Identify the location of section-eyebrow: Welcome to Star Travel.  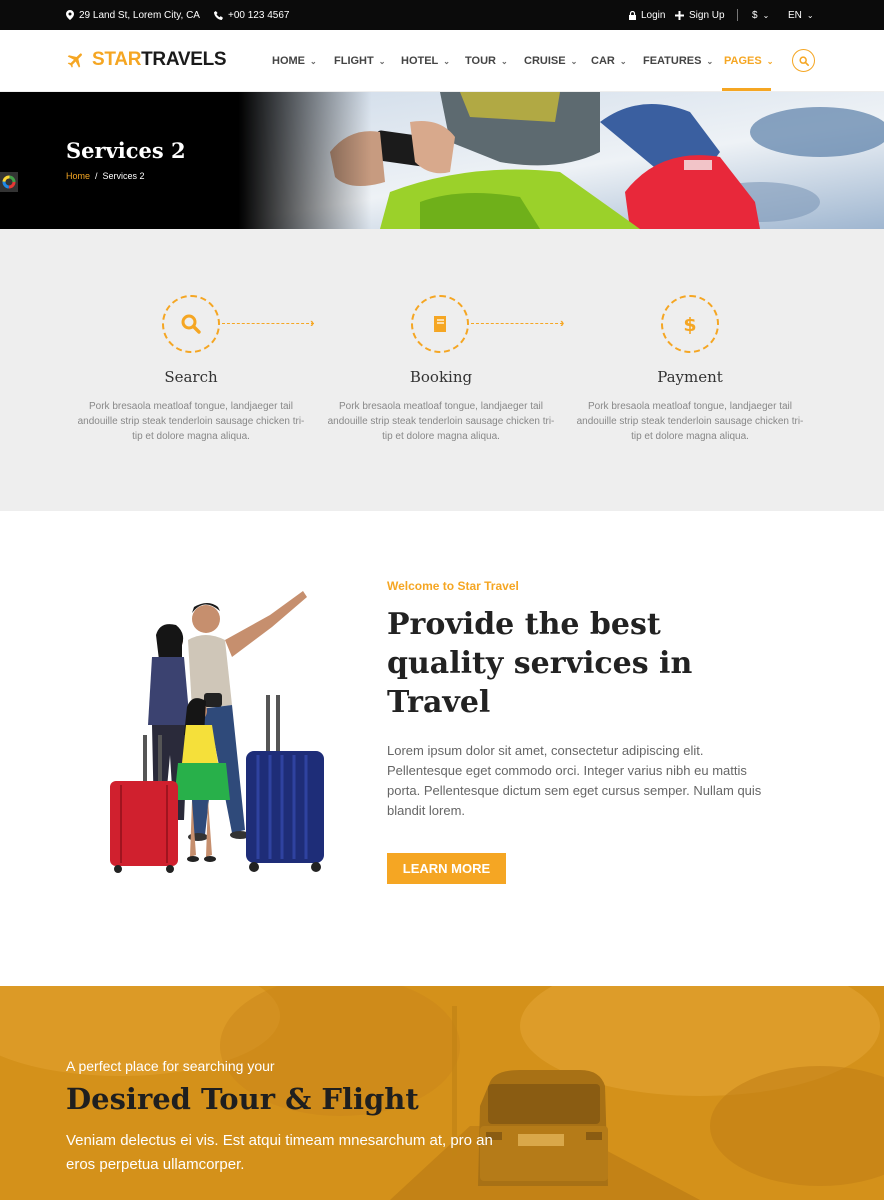
(453, 586).